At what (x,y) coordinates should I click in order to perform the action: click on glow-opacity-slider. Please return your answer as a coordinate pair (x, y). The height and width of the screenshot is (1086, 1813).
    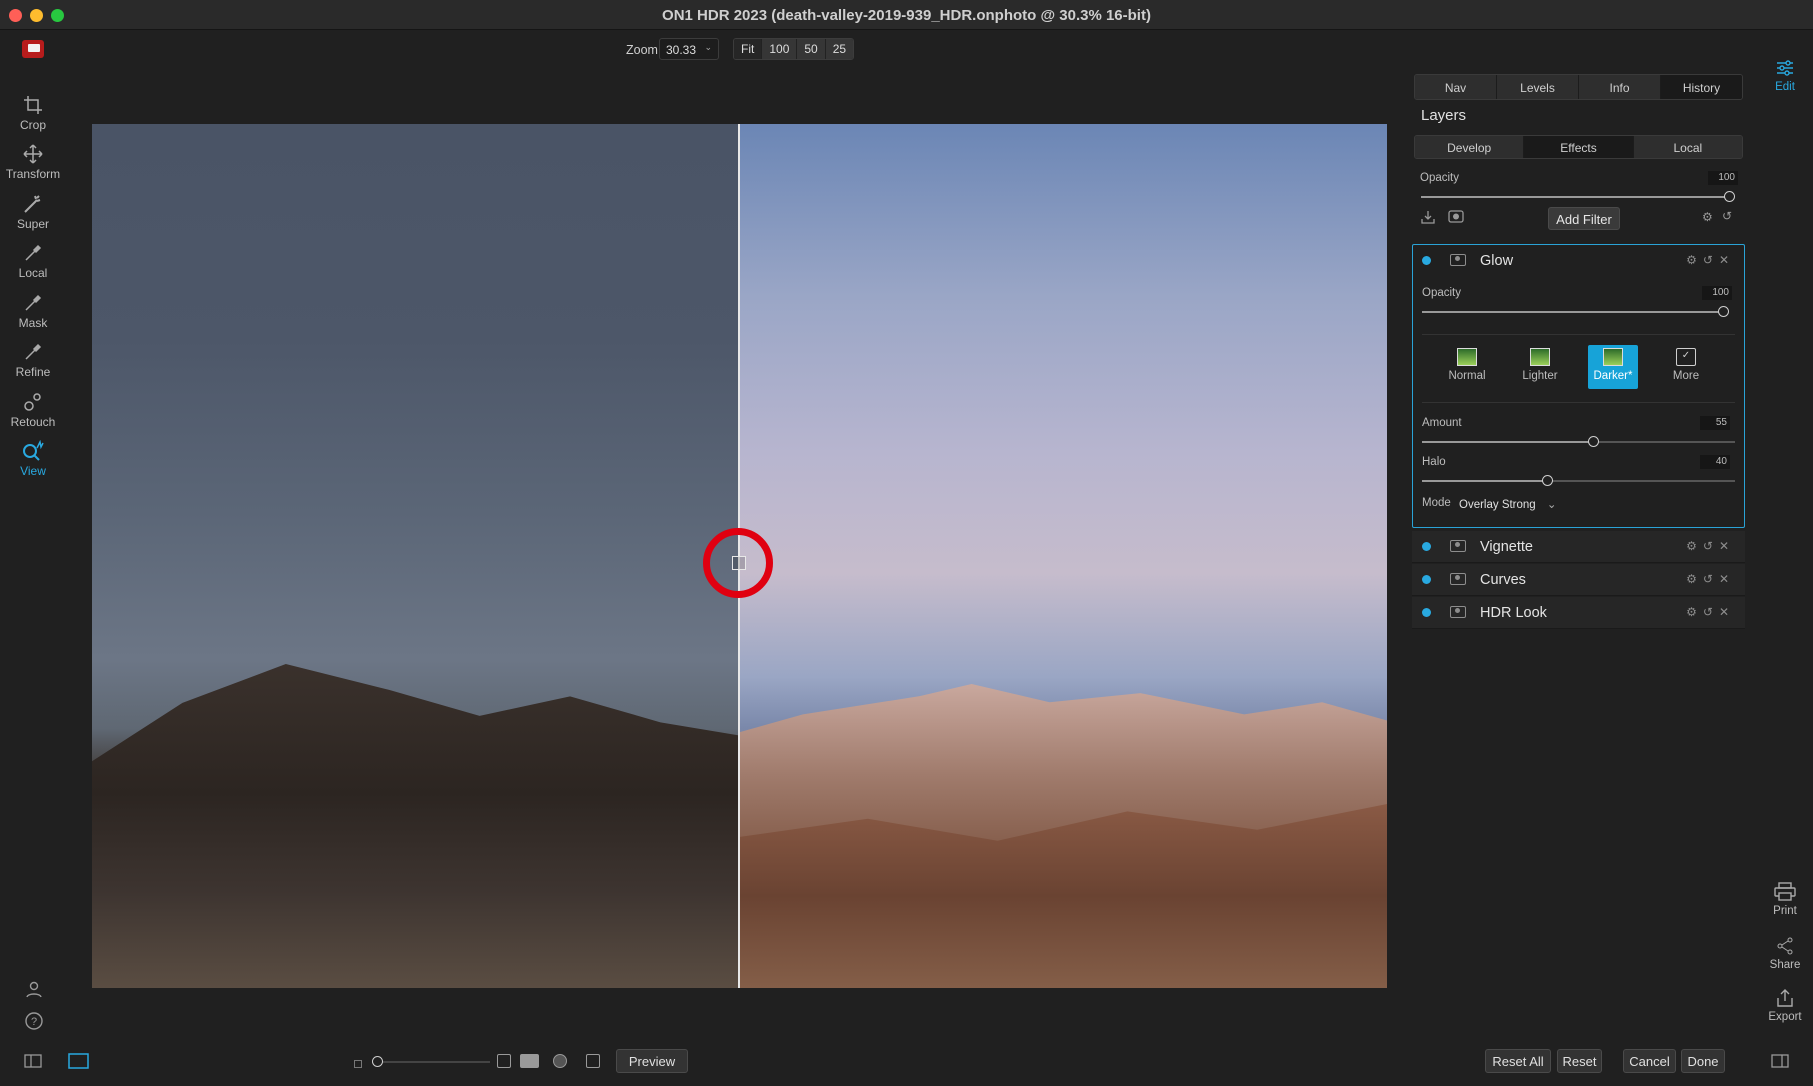
    Looking at the image, I should click on (1575, 311).